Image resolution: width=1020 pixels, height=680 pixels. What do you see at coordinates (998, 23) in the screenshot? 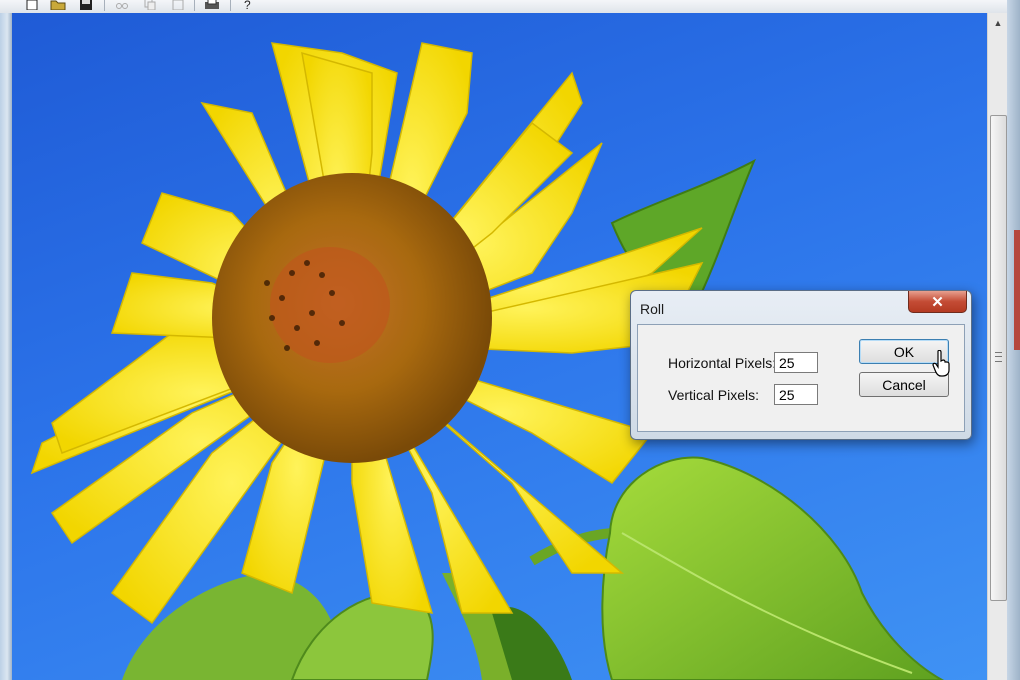
I see `scroll-up-arrow-icon: ▲` at bounding box center [998, 23].